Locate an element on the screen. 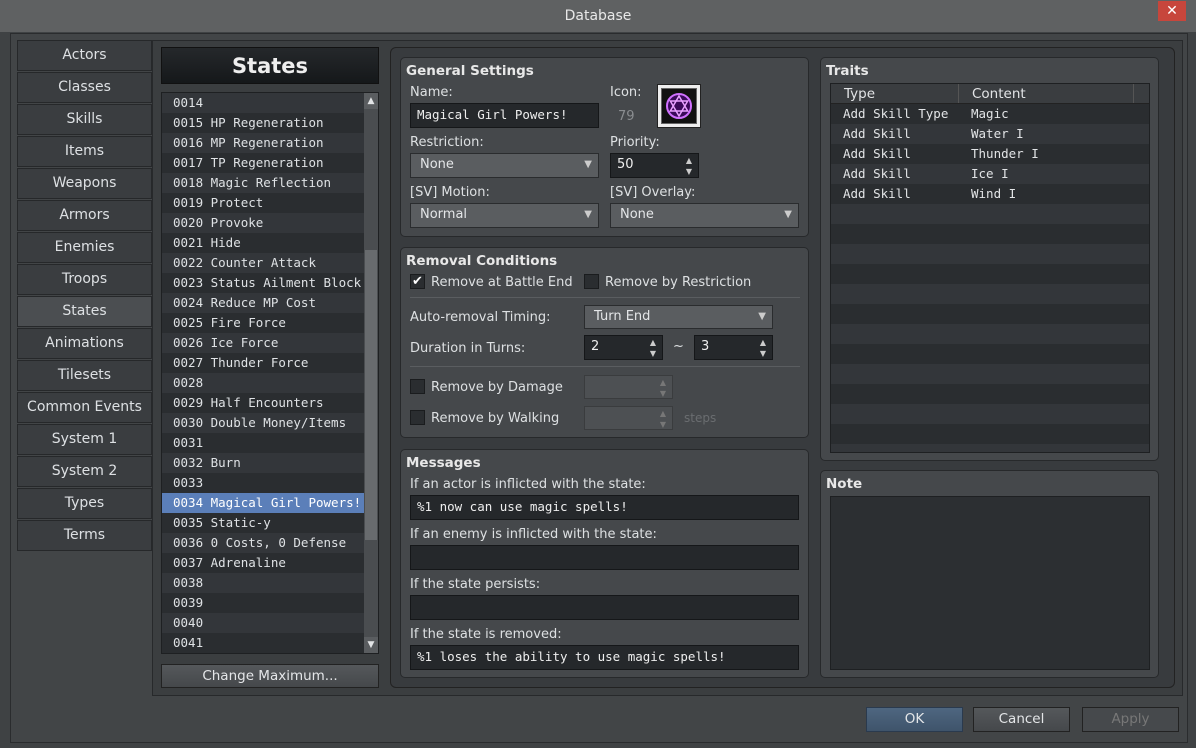 The width and height of the screenshot is (1196, 748). by-walking-checkbox is located at coordinates (417, 417).